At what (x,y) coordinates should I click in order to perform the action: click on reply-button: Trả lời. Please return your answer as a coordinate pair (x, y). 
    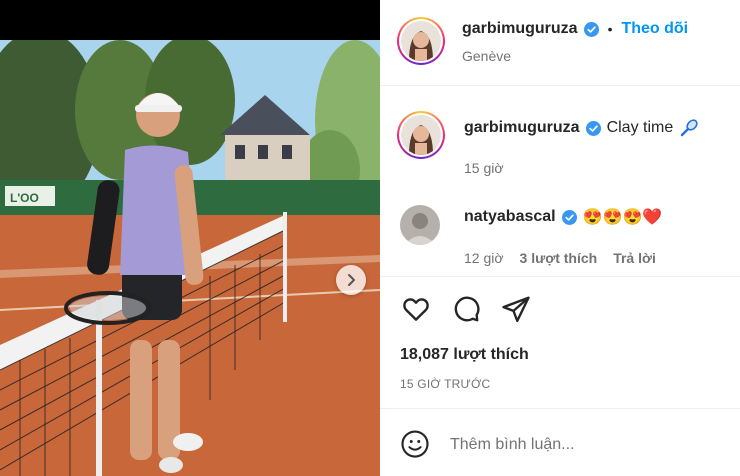
    Looking at the image, I should click on (634, 258).